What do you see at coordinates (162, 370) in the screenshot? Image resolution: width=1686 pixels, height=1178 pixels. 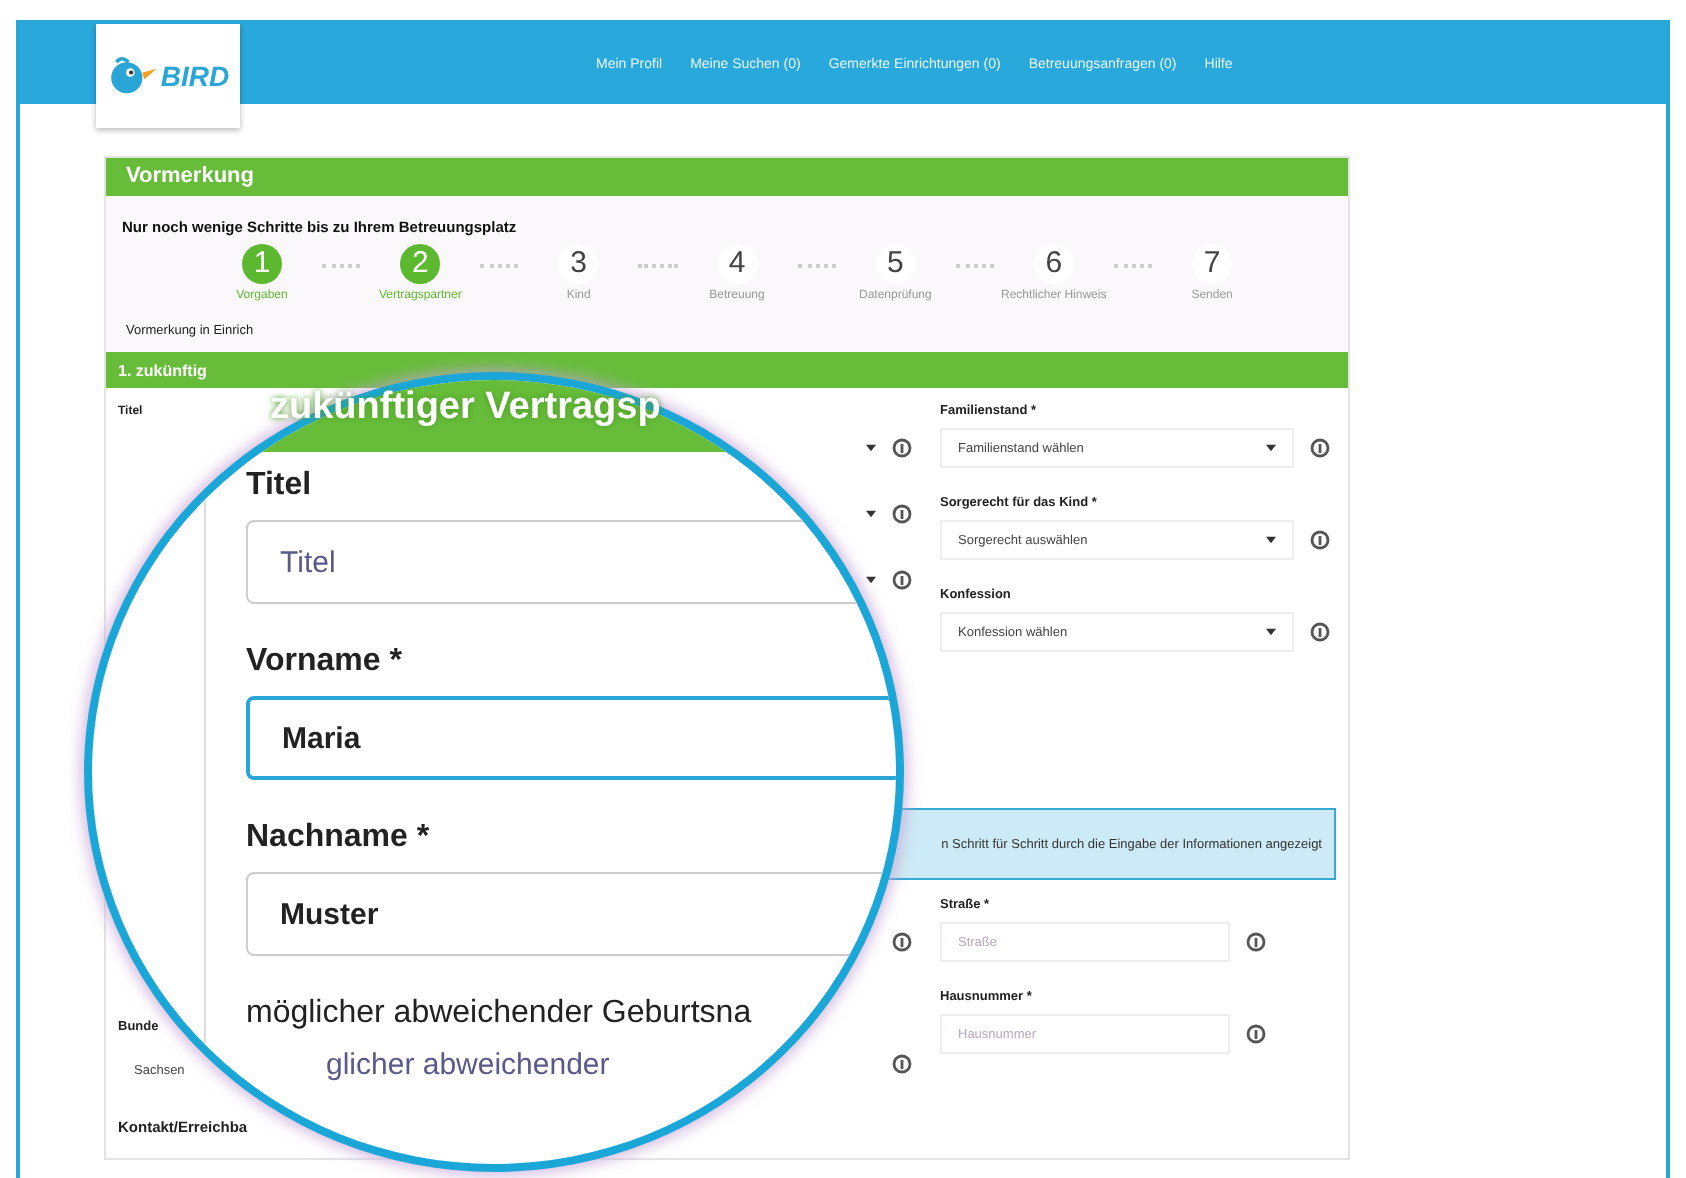 I see `section-title: 1. zukünftig` at bounding box center [162, 370].